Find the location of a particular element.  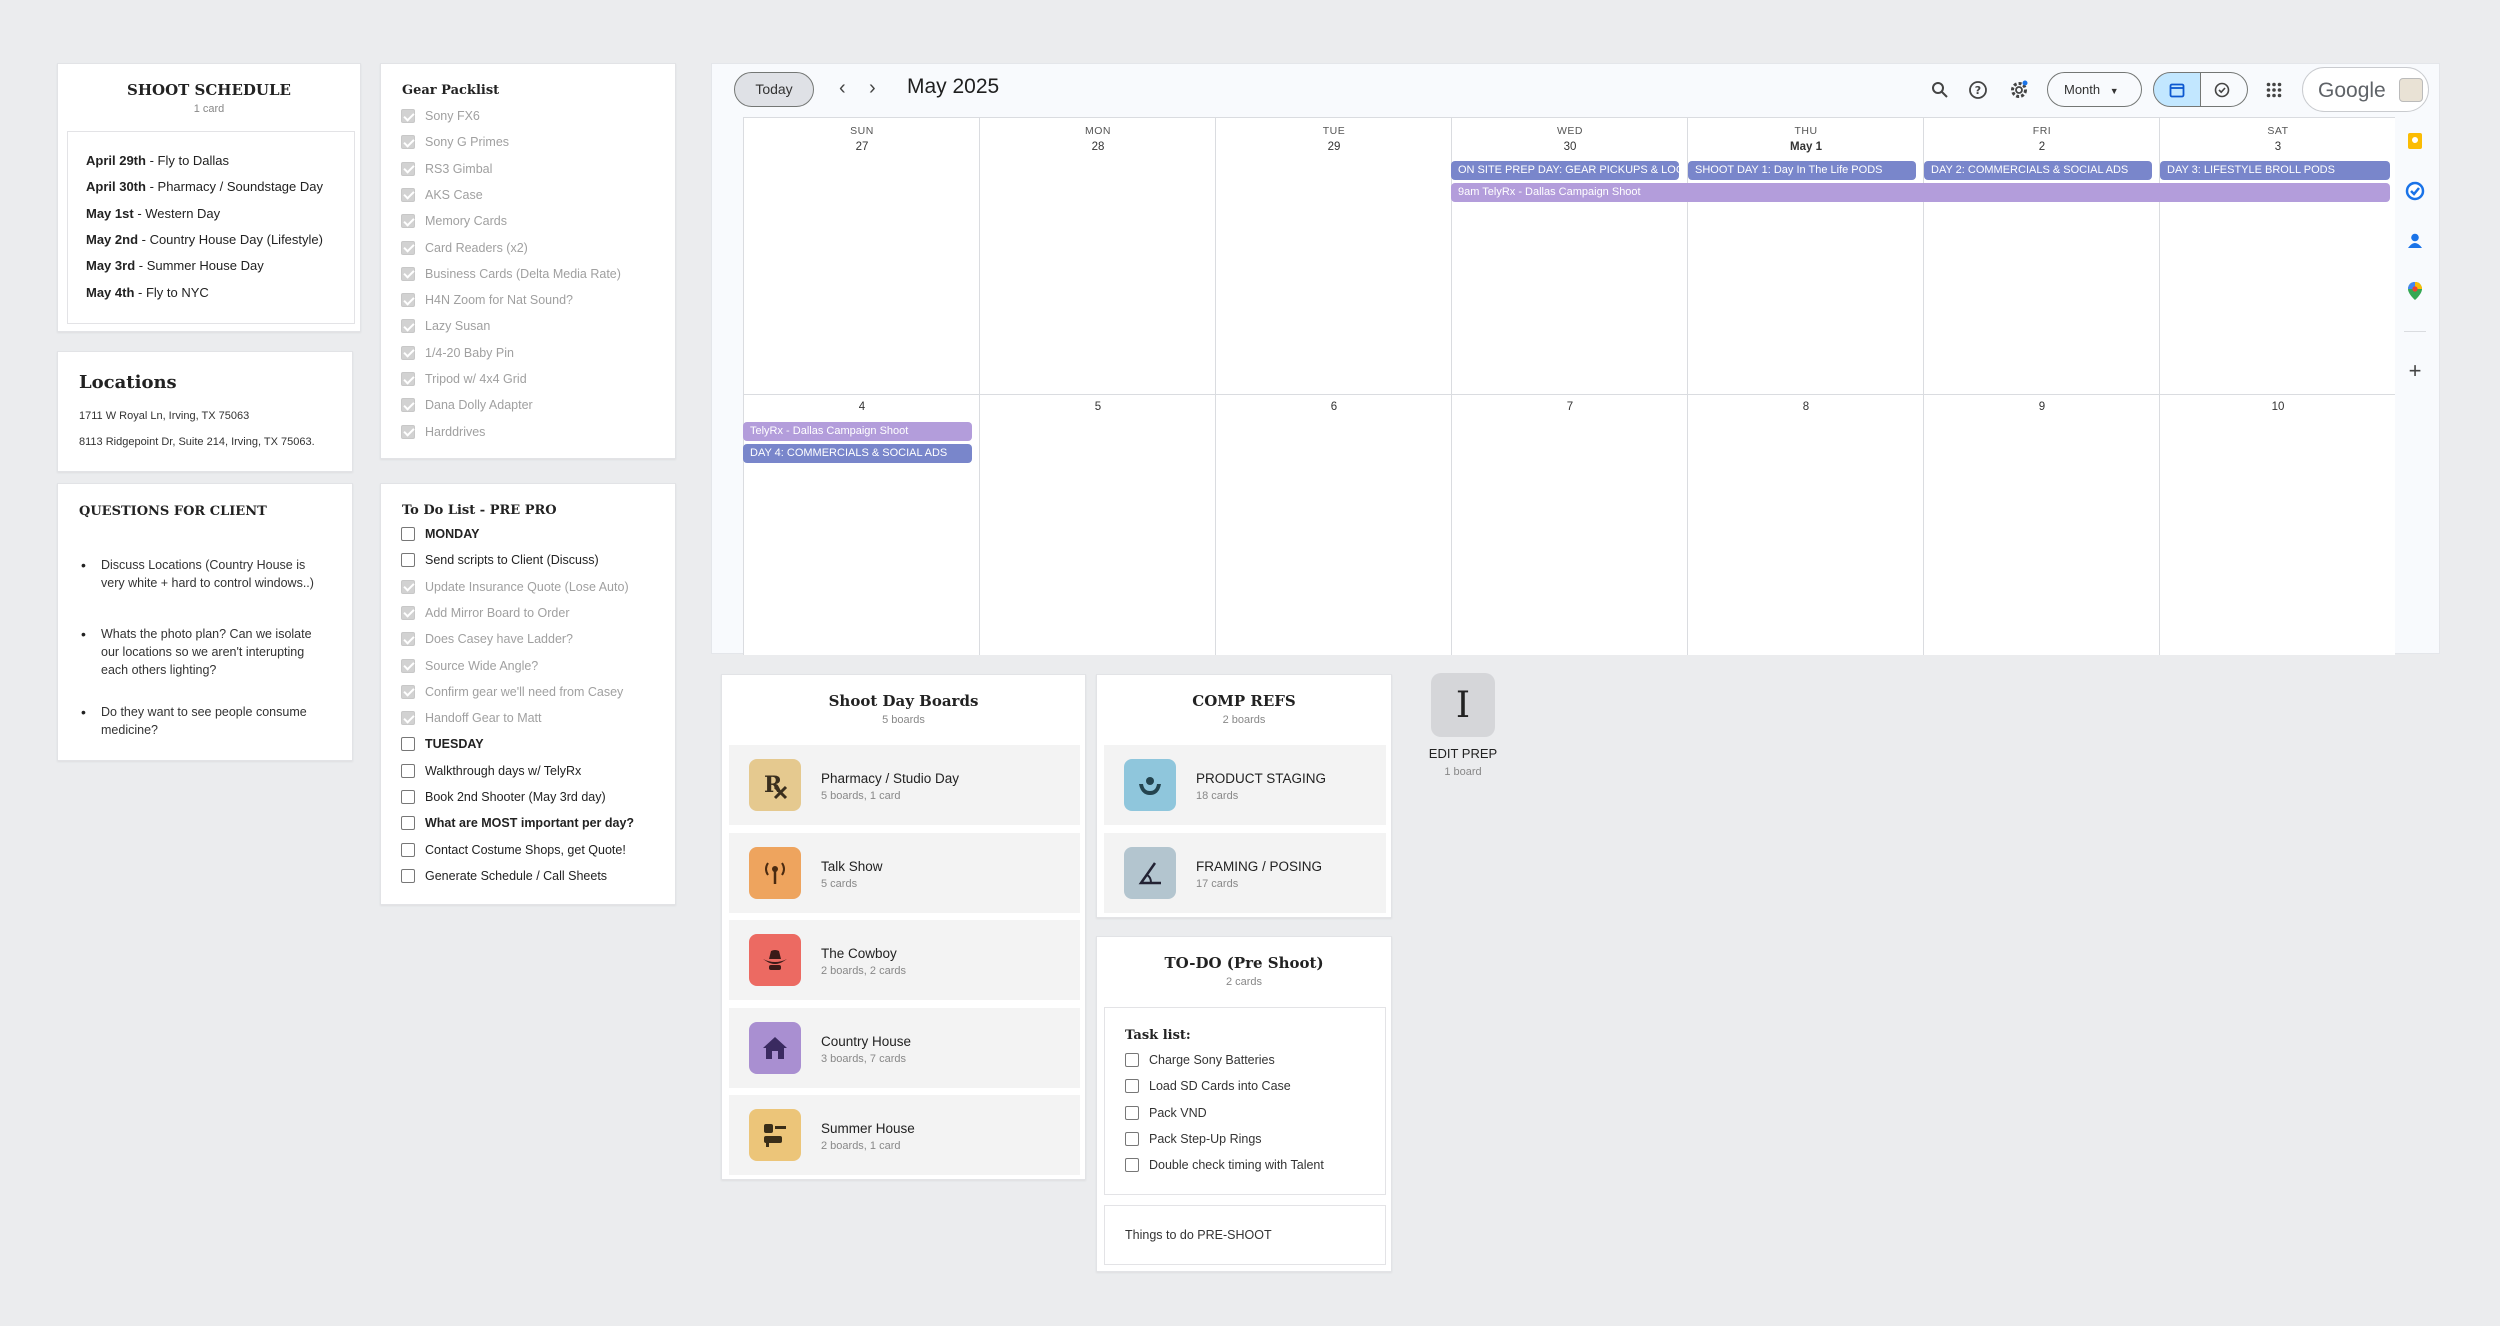

help-icon: ? is located at coordinates (1978, 90).